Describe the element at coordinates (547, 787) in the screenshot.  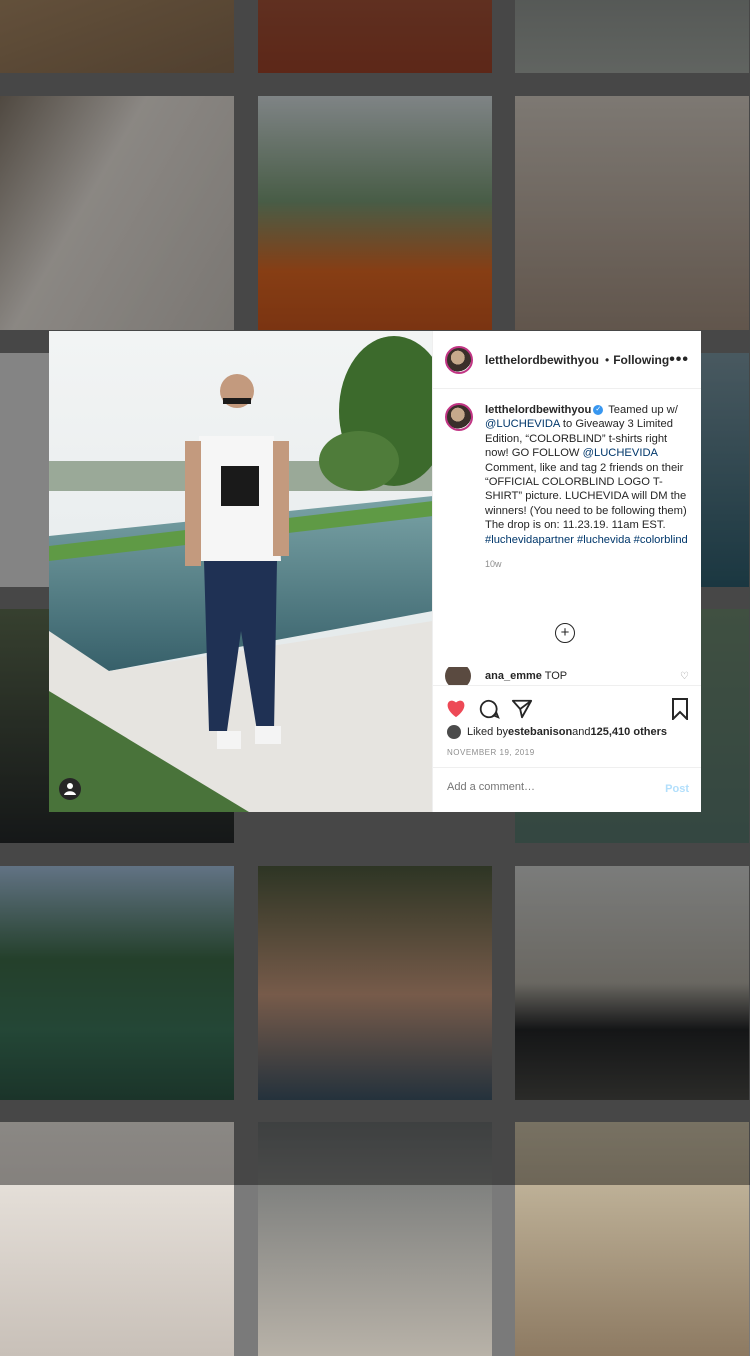
I see `add-comment-input` at that location.